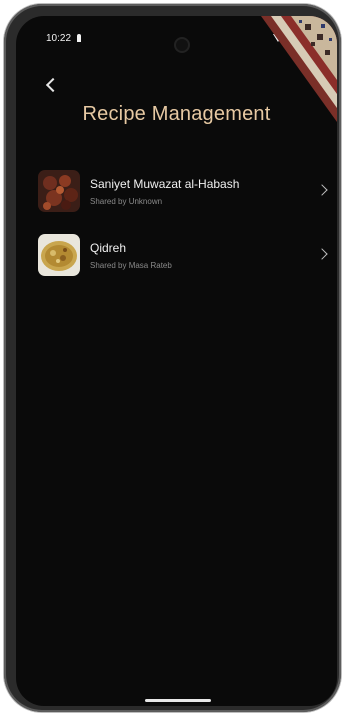 The width and height of the screenshot is (346, 715). Describe the element at coordinates (108, 247) in the screenshot. I see `recipe-name: Qidreh` at that location.